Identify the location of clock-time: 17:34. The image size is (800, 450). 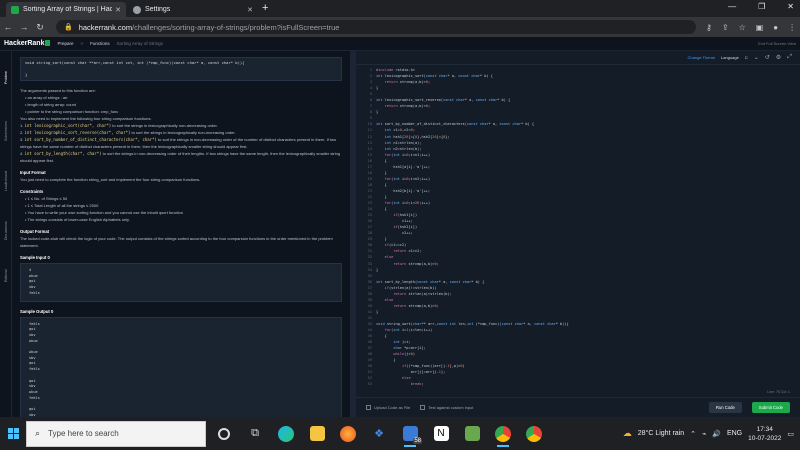
(764, 429).